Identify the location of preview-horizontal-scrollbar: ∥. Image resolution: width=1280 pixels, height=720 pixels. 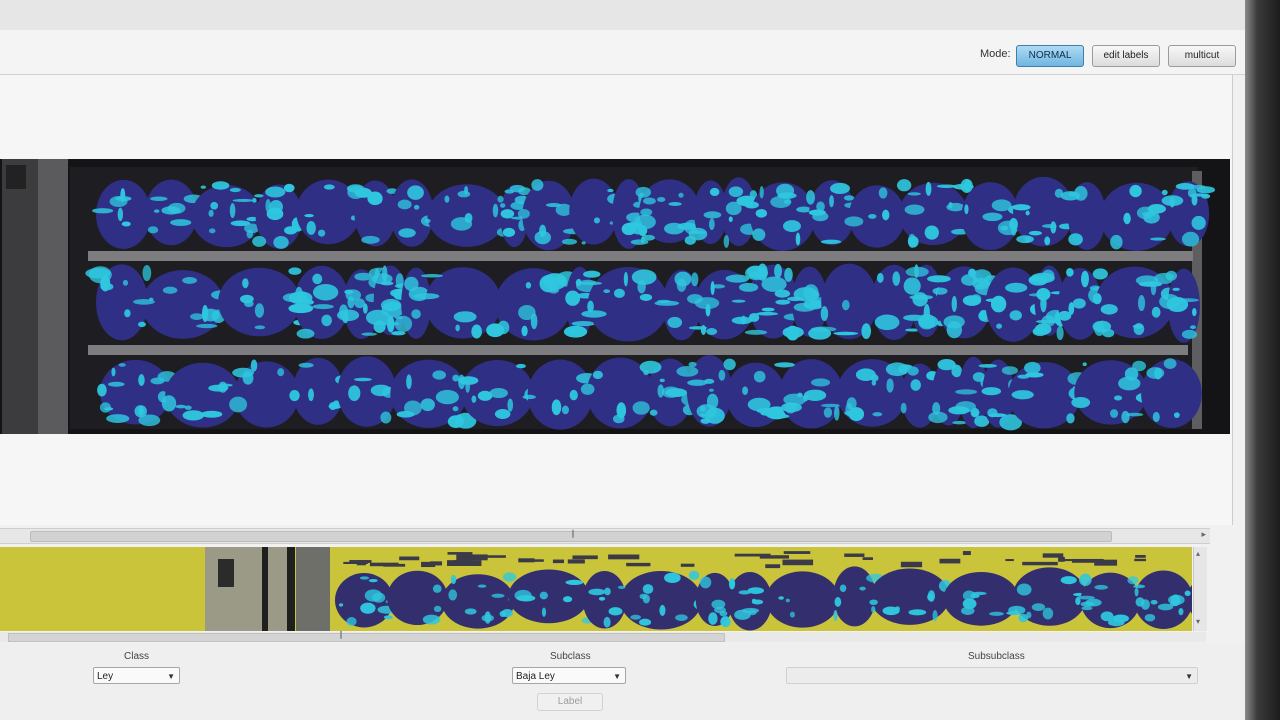
(603, 636).